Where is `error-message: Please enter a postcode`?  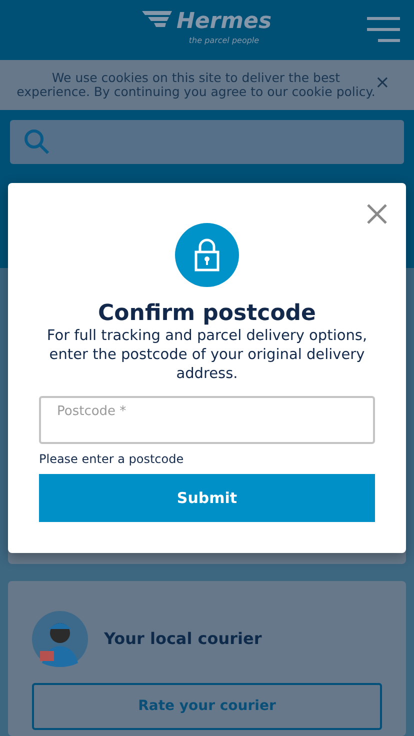 error-message: Please enter a postcode is located at coordinates (112, 459).